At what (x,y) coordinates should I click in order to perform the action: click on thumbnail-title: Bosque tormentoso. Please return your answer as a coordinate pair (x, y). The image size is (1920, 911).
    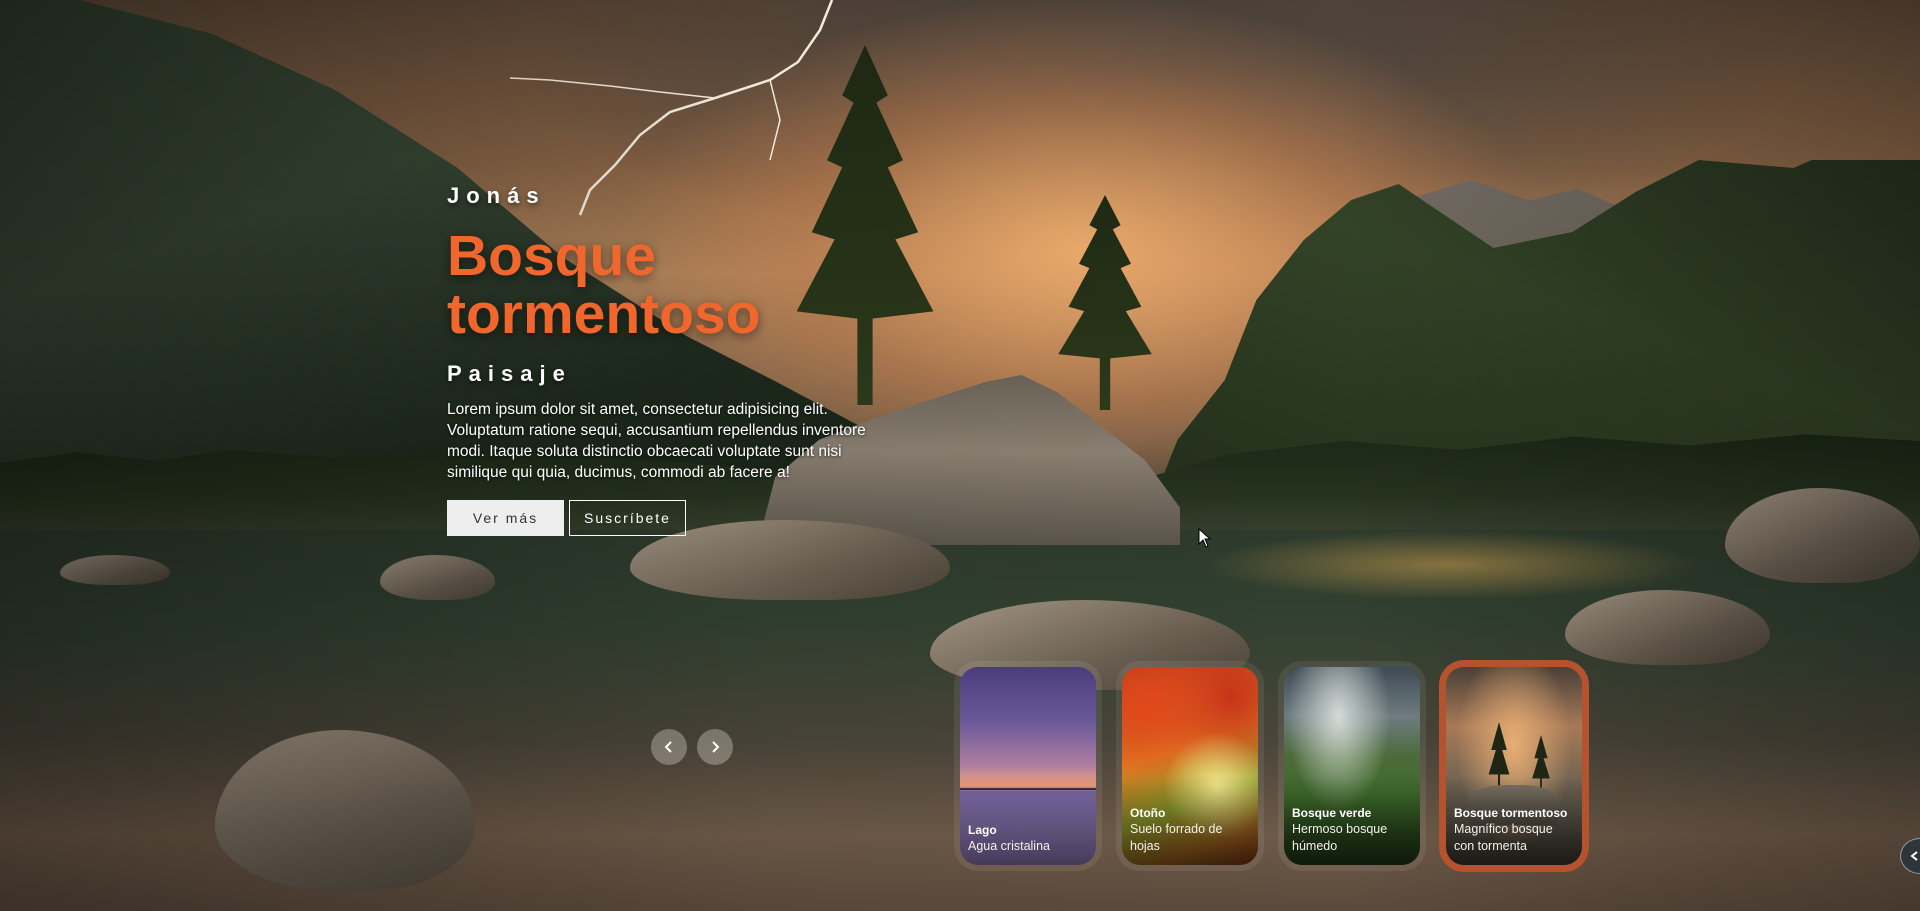
    Looking at the image, I should click on (1511, 813).